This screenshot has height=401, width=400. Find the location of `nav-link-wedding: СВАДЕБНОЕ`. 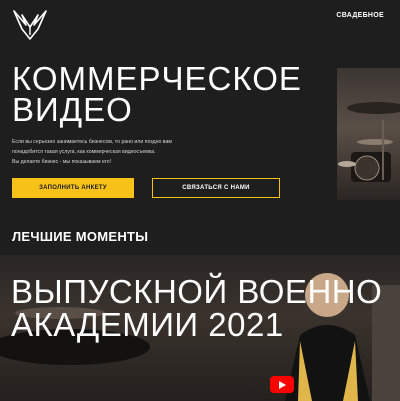

nav-link-wedding: СВАДЕБНОЕ is located at coordinates (360, 15).